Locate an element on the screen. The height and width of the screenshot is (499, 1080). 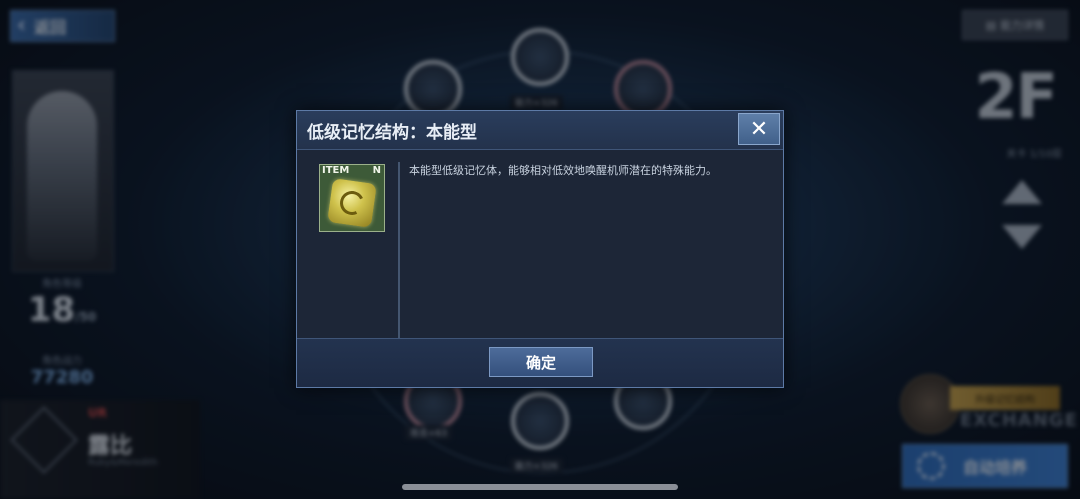
dialog-header: 低级记忆结构：本能型 ✕ is located at coordinates (540, 130).